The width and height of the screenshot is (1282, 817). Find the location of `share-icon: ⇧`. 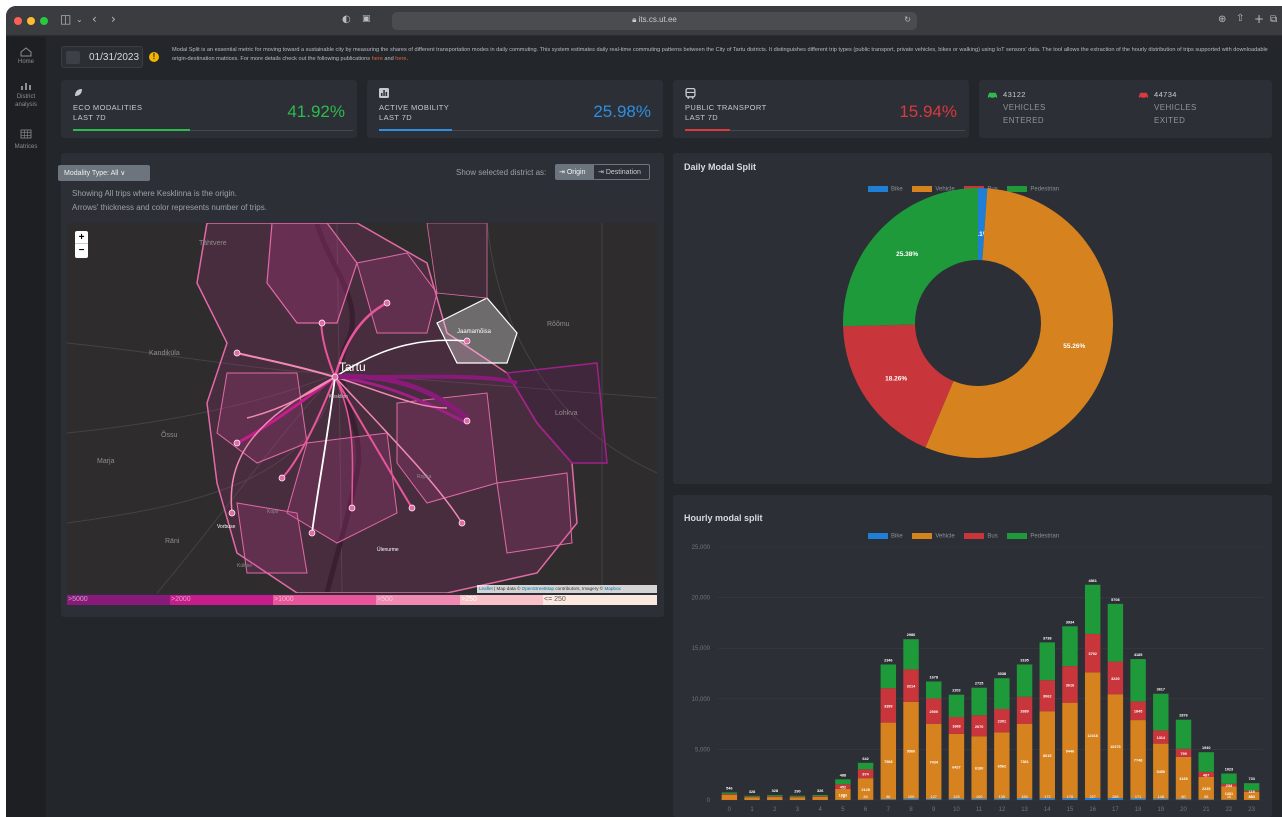

share-icon: ⇧ is located at coordinates (1240, 18).